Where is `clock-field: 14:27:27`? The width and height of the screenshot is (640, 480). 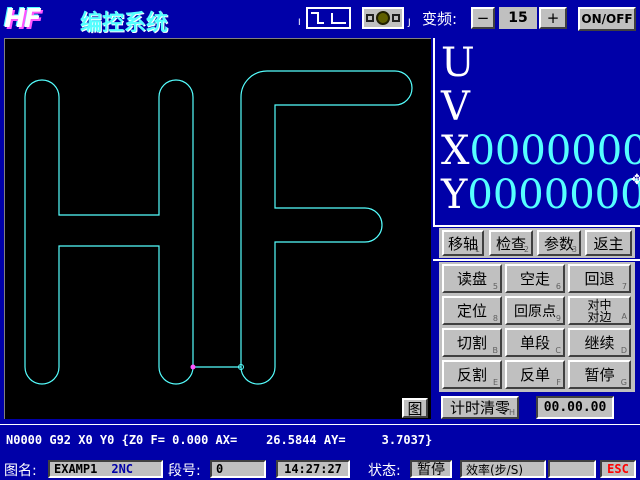
clock-field: 14:27:27 is located at coordinates (313, 469).